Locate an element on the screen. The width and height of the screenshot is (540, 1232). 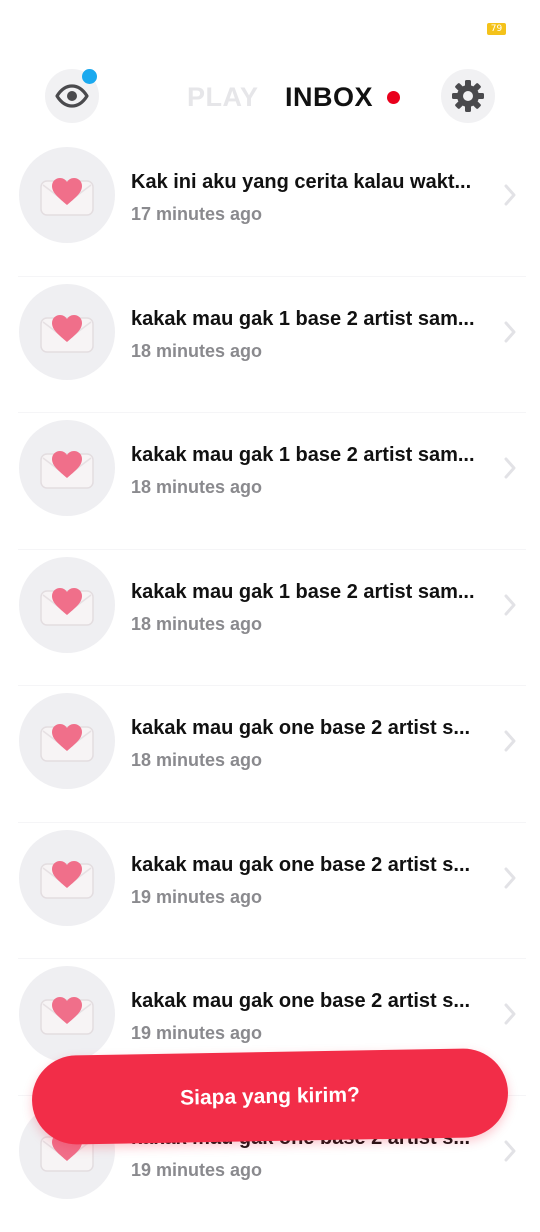
tab-inbox: INBOX is located at coordinates (329, 97).